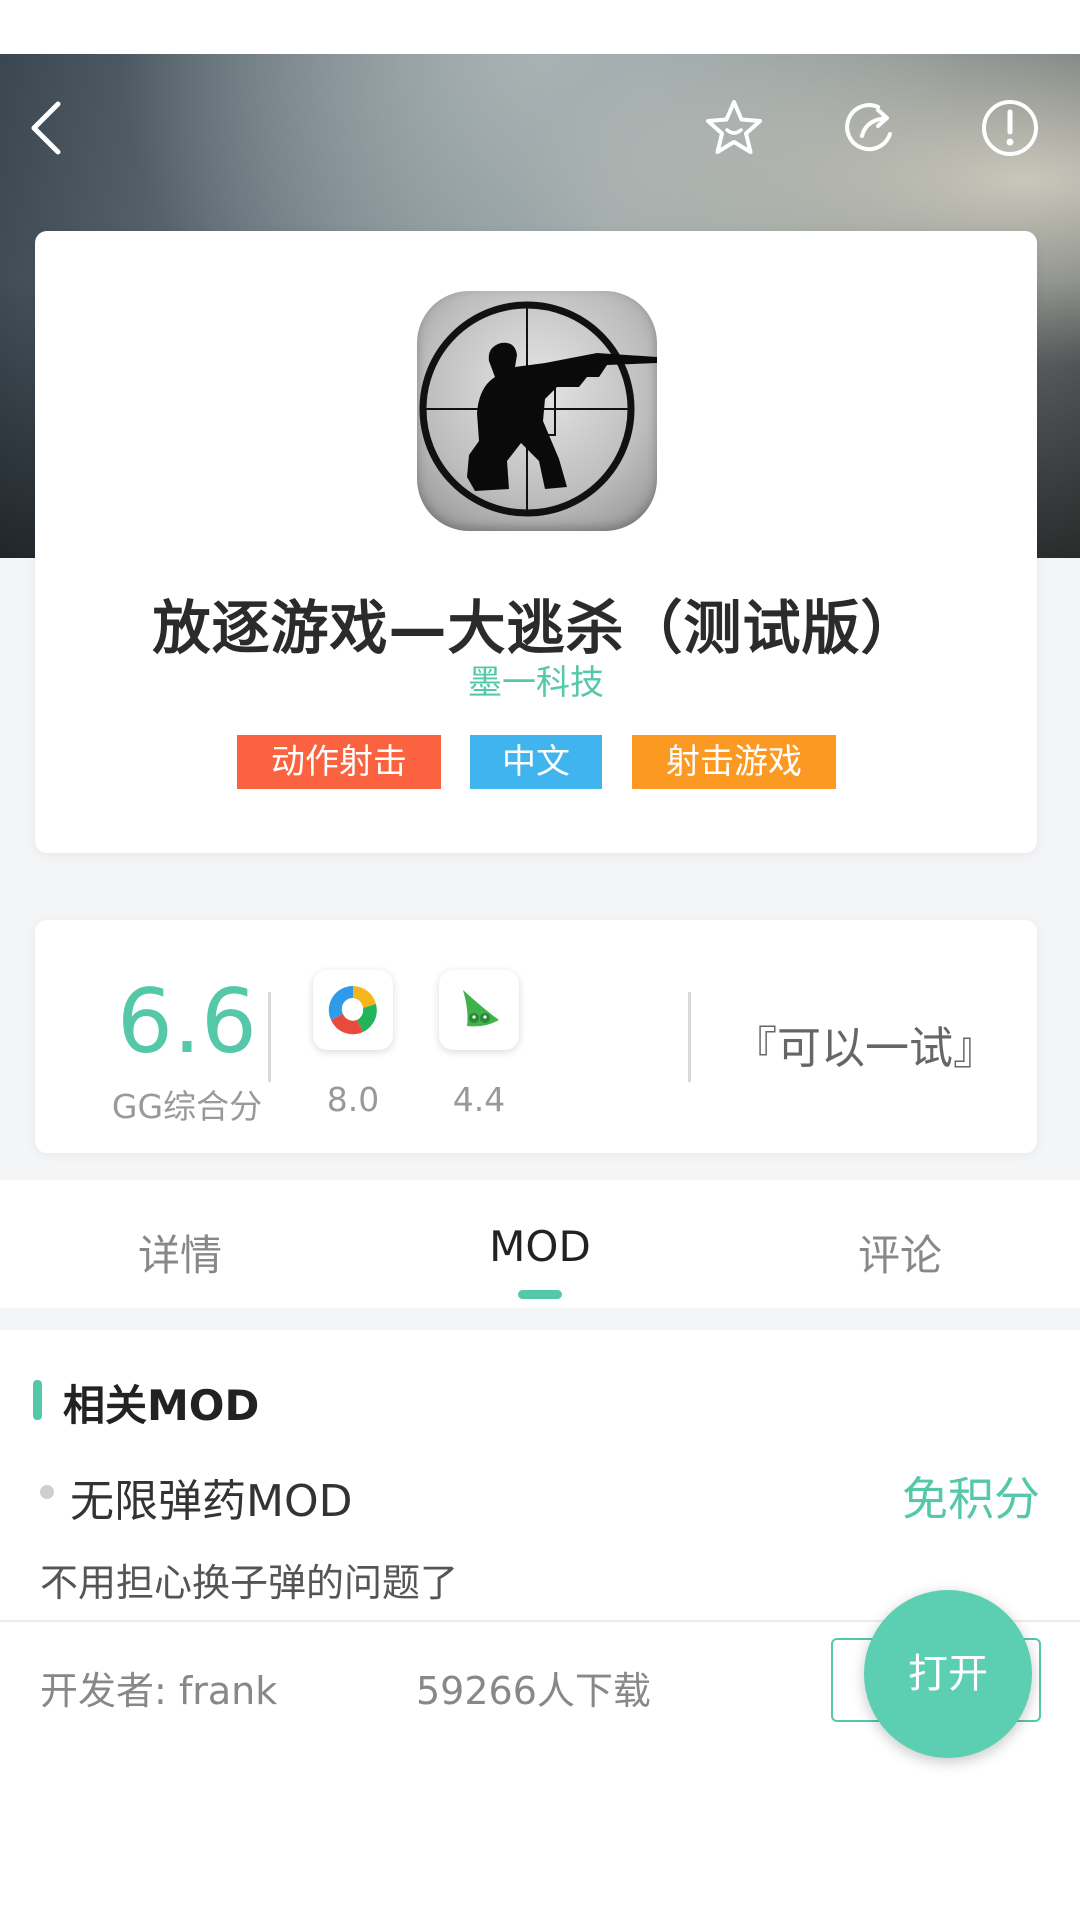  I want to click on status-bar, so click(540, 27).